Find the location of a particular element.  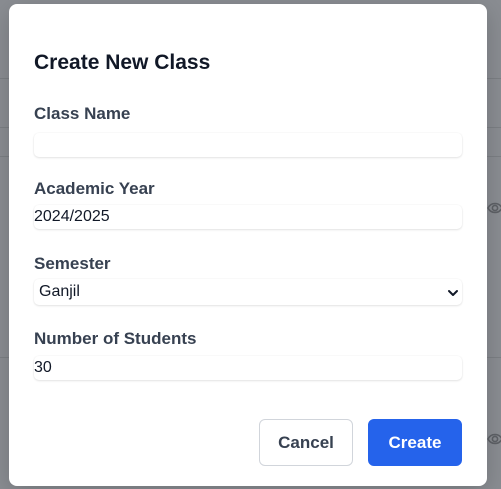

class-name-input is located at coordinates (248, 145).